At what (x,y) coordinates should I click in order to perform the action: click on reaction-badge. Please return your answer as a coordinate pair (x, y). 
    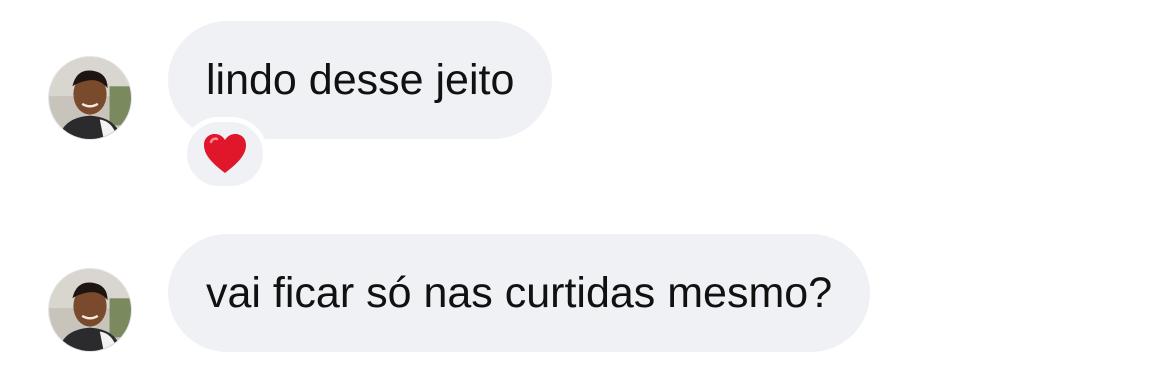
    Looking at the image, I should click on (225, 154).